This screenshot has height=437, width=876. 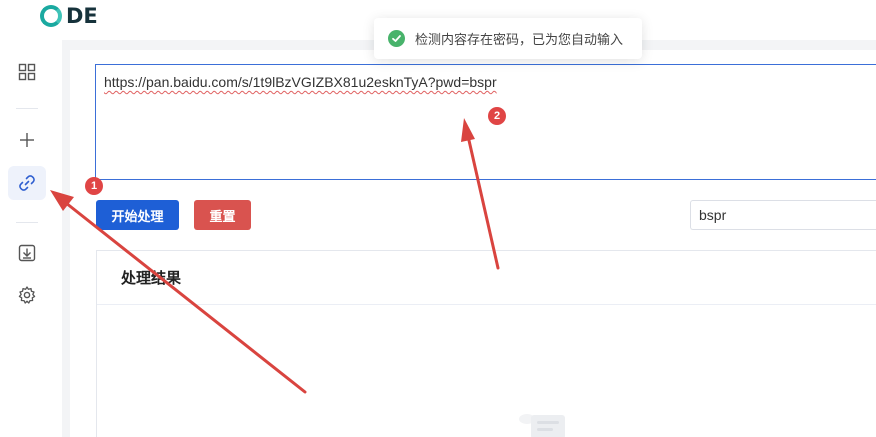 I want to click on grid-icon, so click(x=27, y=72).